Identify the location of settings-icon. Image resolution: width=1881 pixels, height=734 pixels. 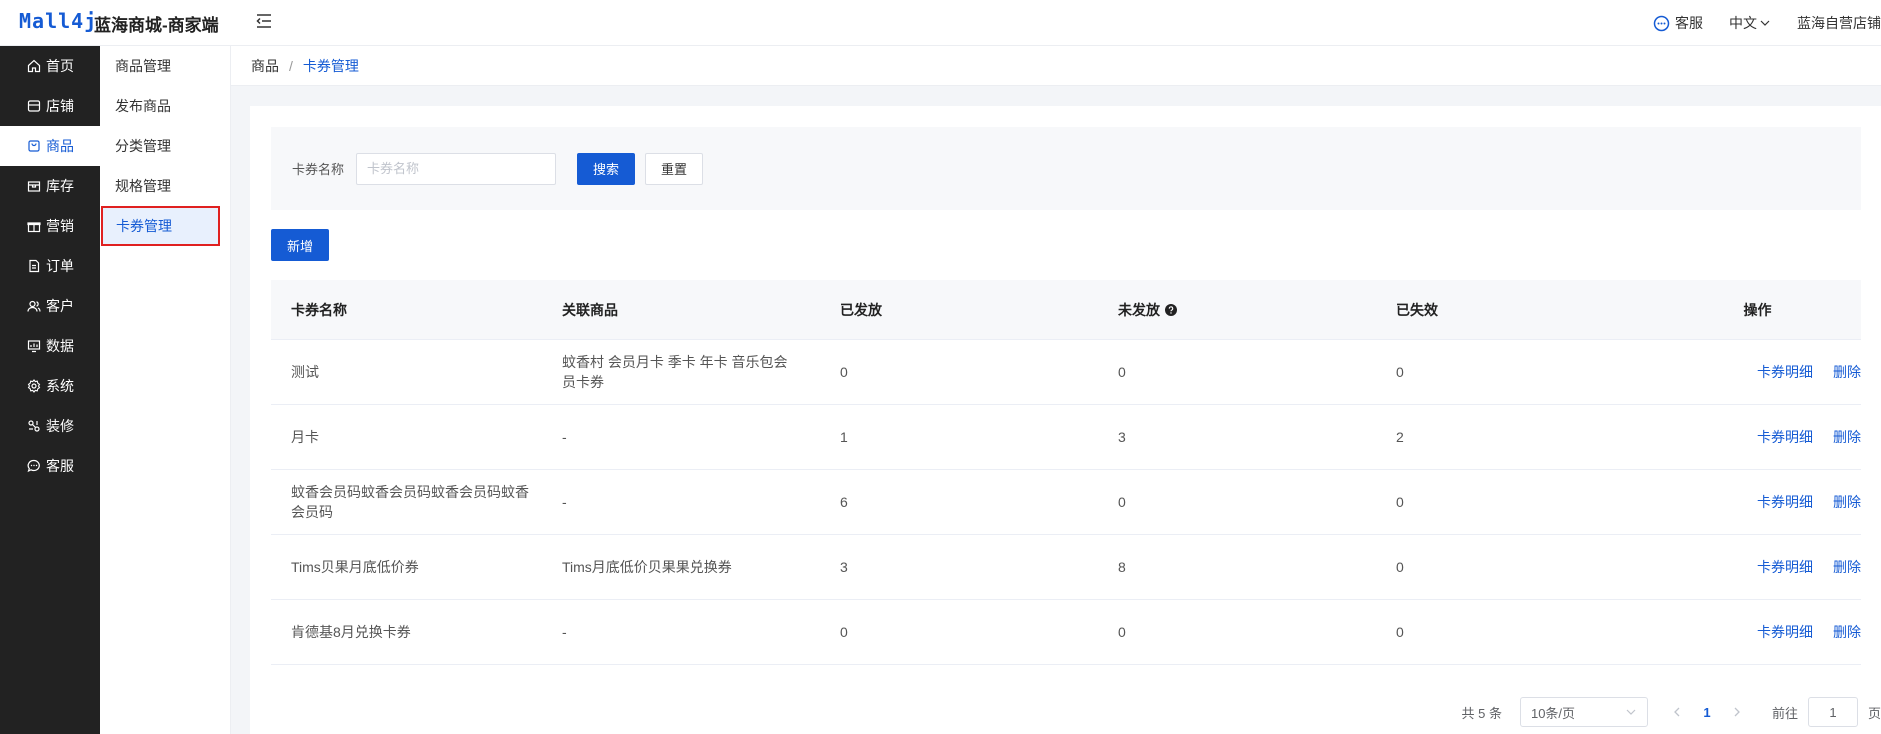
(34, 386).